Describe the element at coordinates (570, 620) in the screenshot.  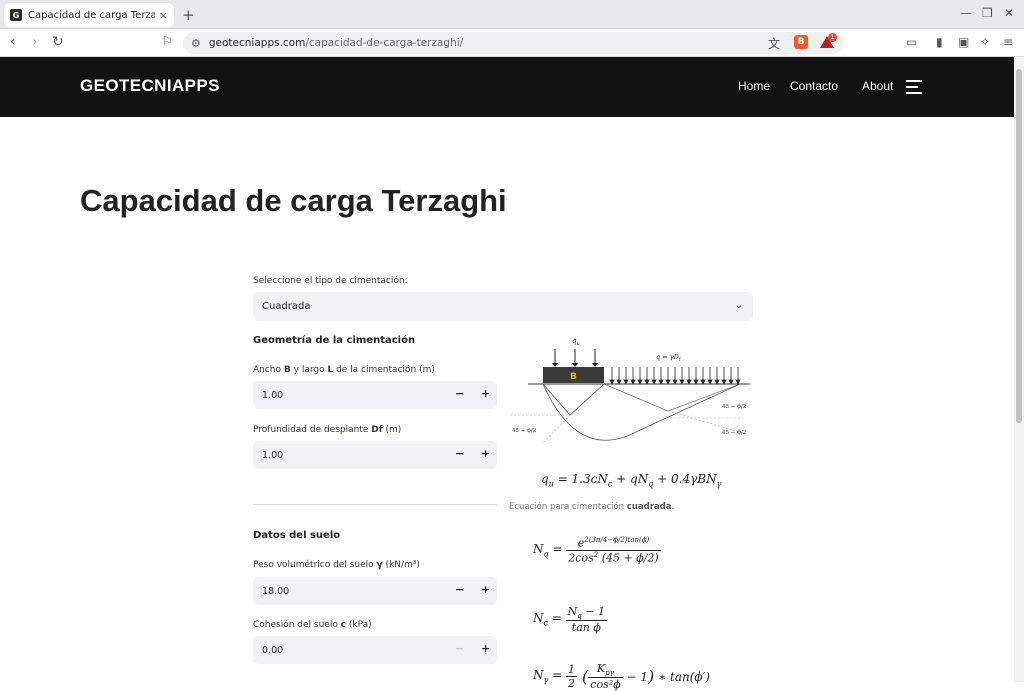
I see `nc-equation: Nc = Nq − 1 tan ϕ` at that location.